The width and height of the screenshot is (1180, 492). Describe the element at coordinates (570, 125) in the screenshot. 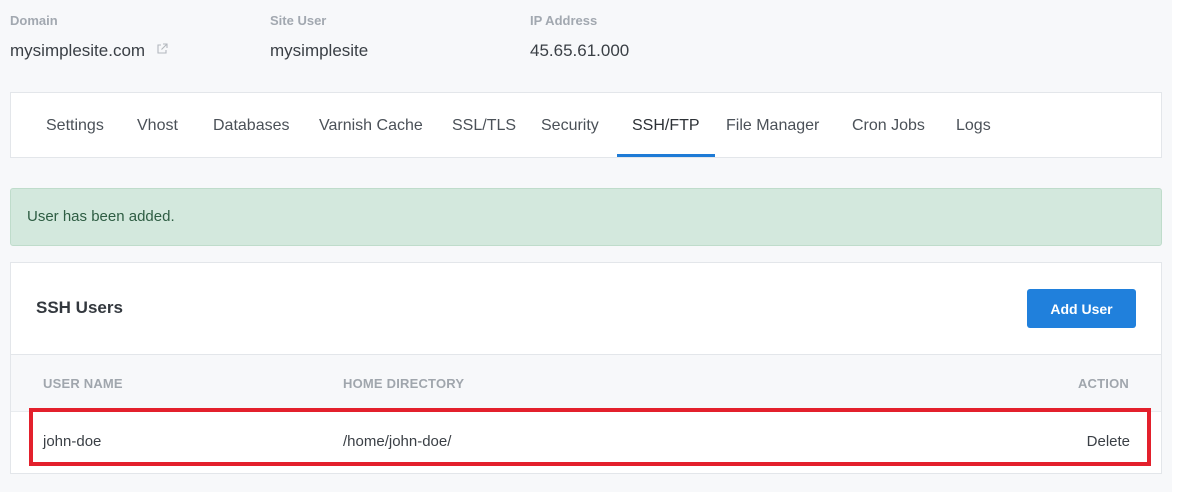

I see `tab-security: Security` at that location.